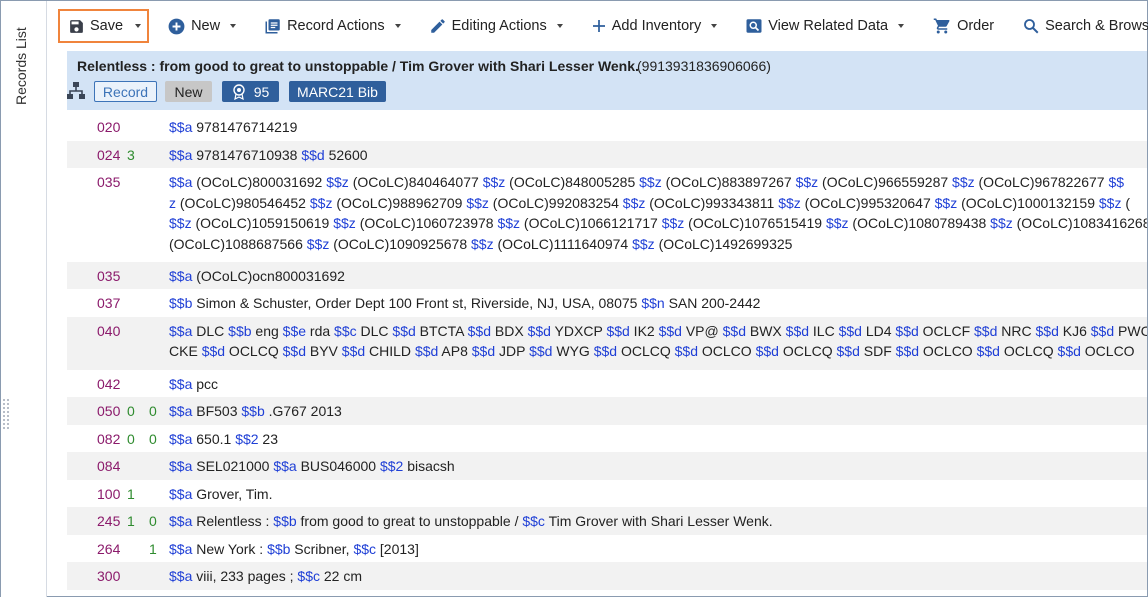 This screenshot has width=1148, height=597. I want to click on field-tag: 264, so click(108, 549).